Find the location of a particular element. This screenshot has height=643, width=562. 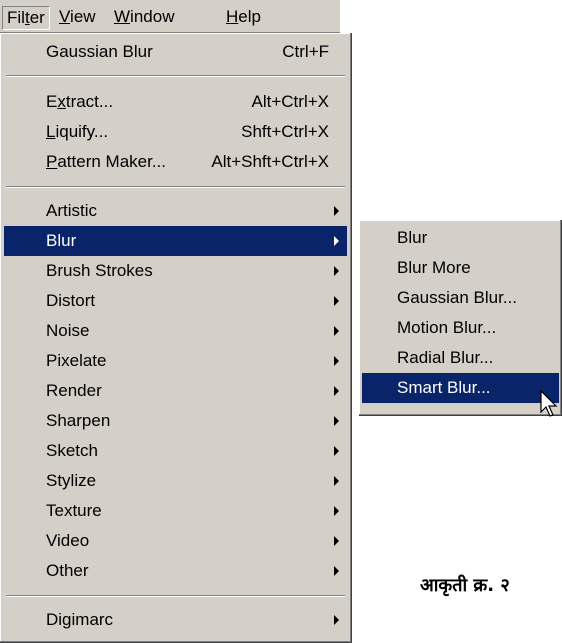

menu-item-shortcut: Ctrl+F is located at coordinates (305, 51).